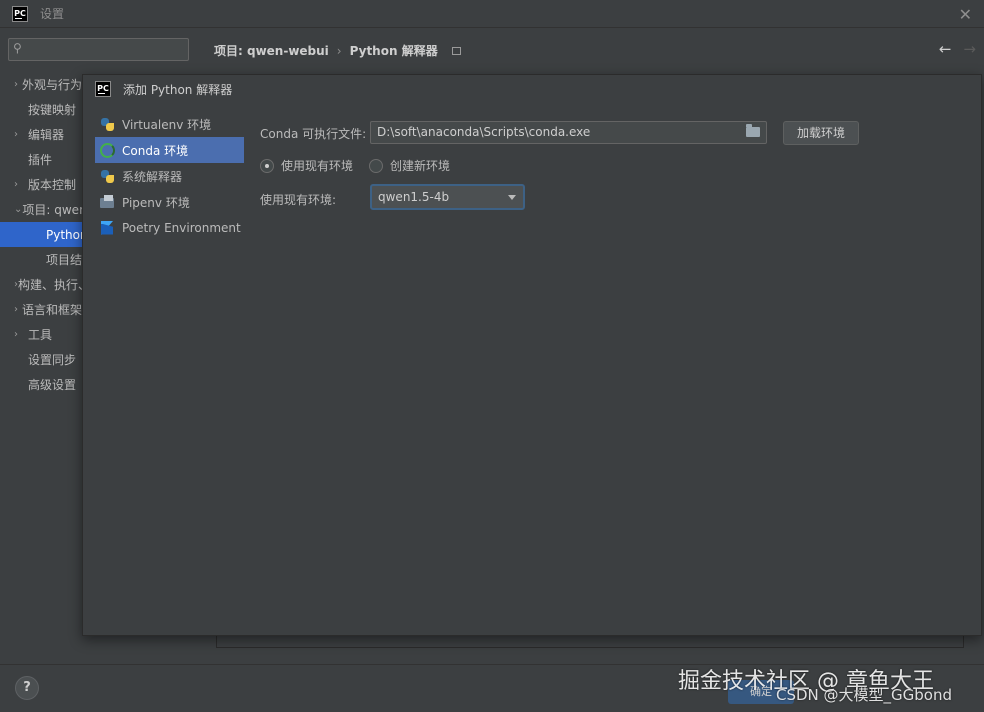 Image resolution: width=984 pixels, height=712 pixels. I want to click on window-title: 设置, so click(52, 14).